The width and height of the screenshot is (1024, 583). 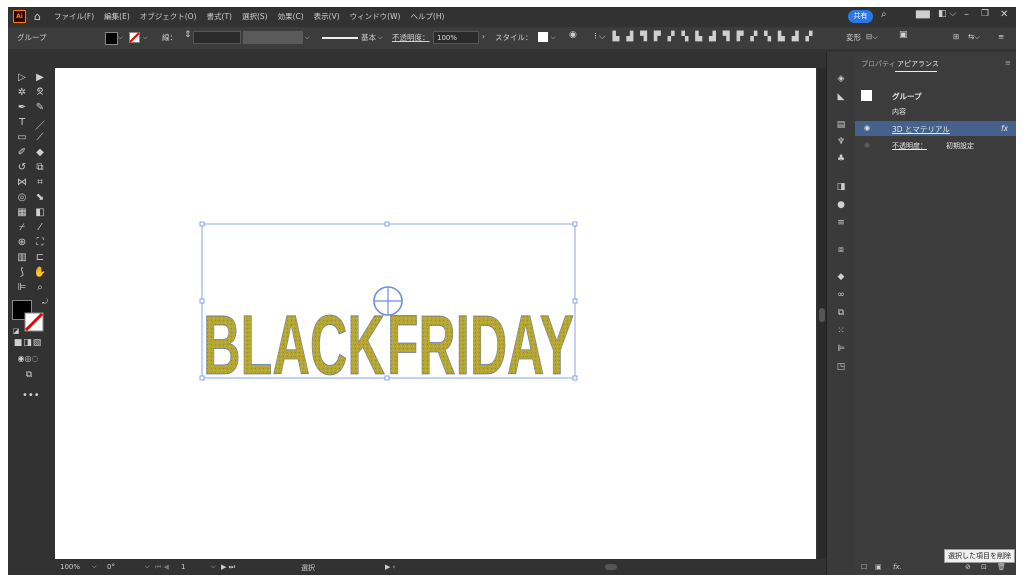 What do you see at coordinates (878, 64) in the screenshot?
I see `tab-properties: プロパティ` at bounding box center [878, 64].